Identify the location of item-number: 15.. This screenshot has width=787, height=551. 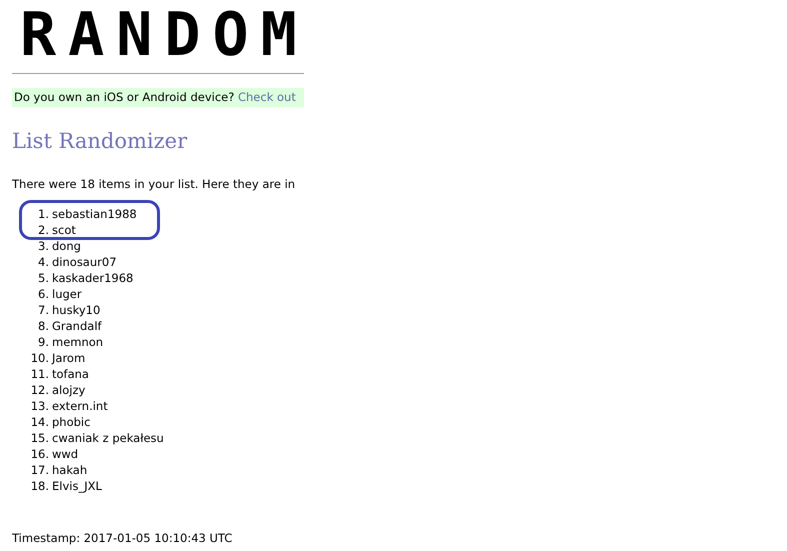
(40, 438).